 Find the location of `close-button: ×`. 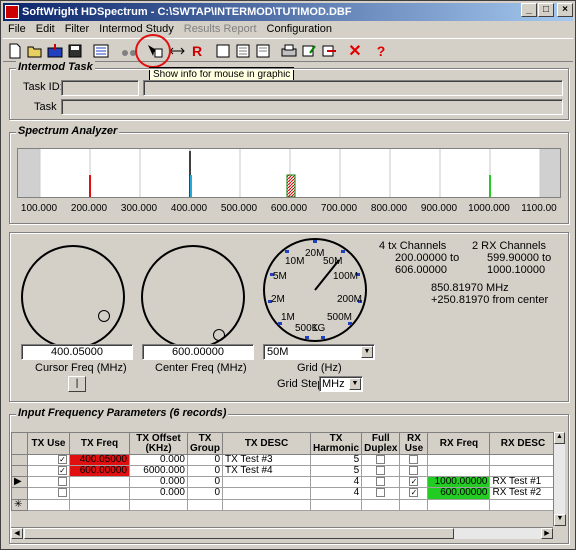

close-button: × is located at coordinates (565, 10).